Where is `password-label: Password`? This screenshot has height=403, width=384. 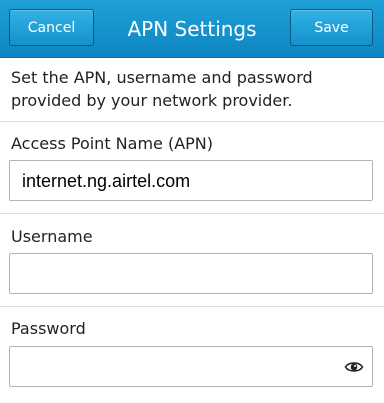
password-label: Password is located at coordinates (48, 328).